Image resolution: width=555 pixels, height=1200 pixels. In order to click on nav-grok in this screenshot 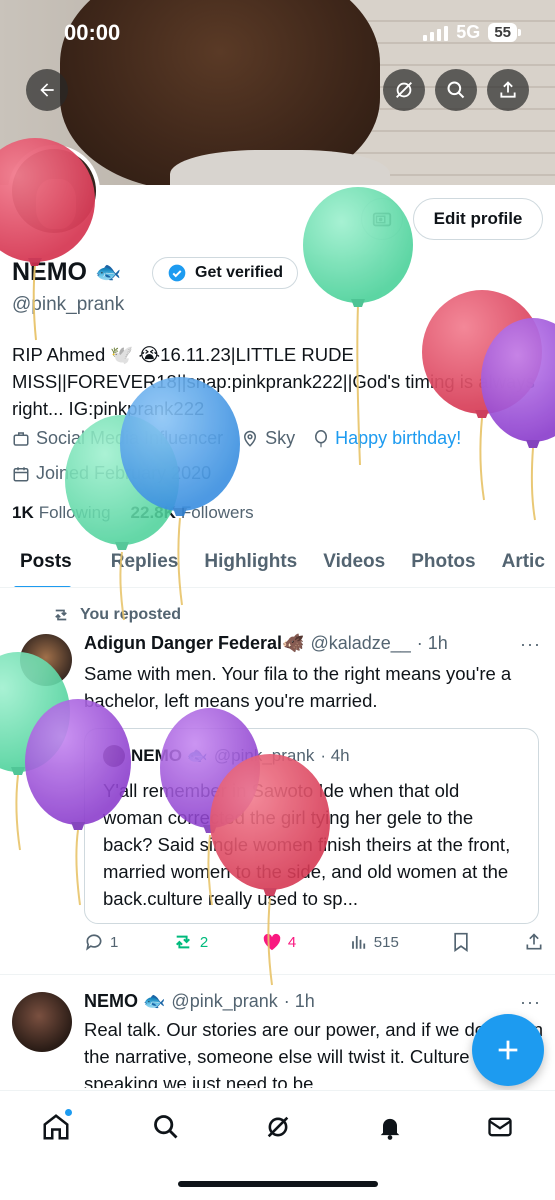, I will do `click(278, 1127)`.